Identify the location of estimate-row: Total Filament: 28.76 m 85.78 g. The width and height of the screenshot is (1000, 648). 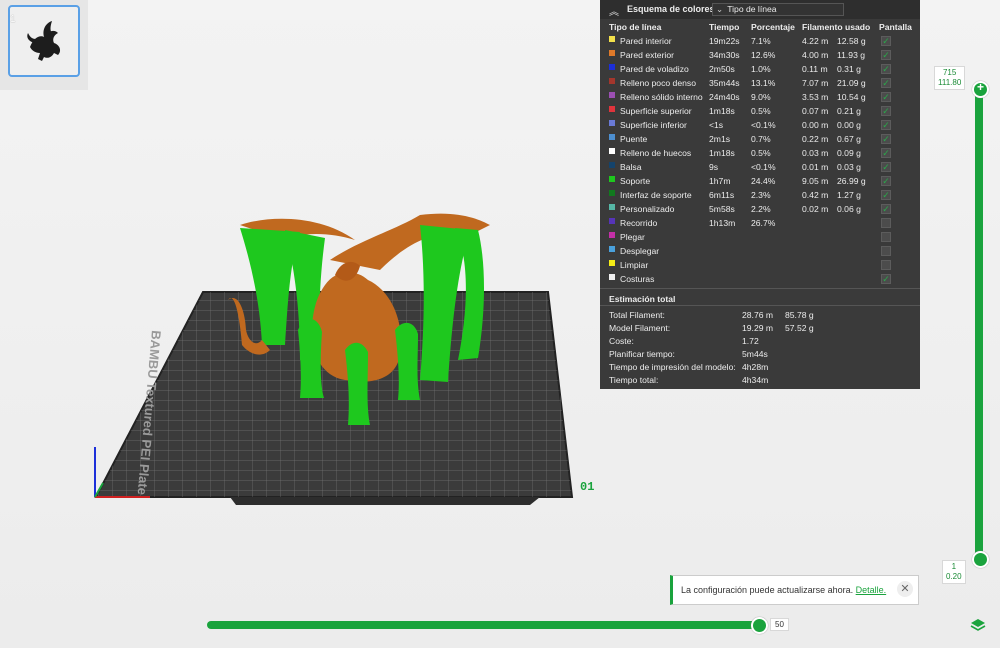
(760, 315).